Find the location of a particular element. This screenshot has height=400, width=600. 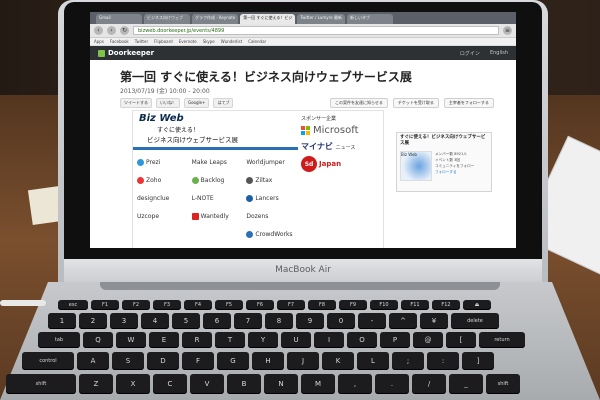

key: K is located at coordinates (338, 361).